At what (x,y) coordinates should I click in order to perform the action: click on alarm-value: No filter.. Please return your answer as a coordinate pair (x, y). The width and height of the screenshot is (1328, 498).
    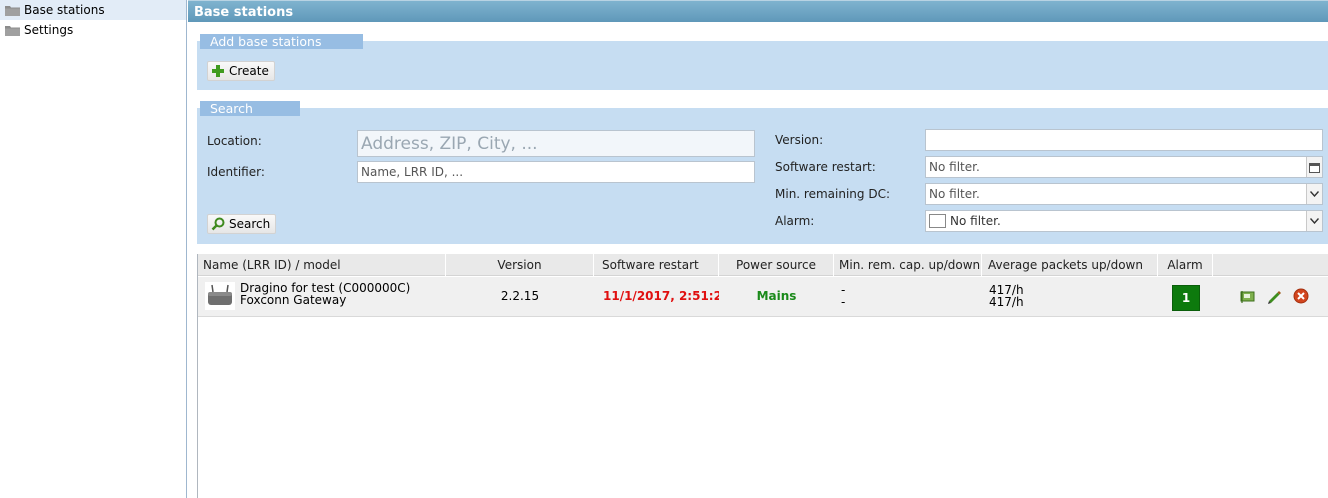
    Looking at the image, I should click on (975, 221).